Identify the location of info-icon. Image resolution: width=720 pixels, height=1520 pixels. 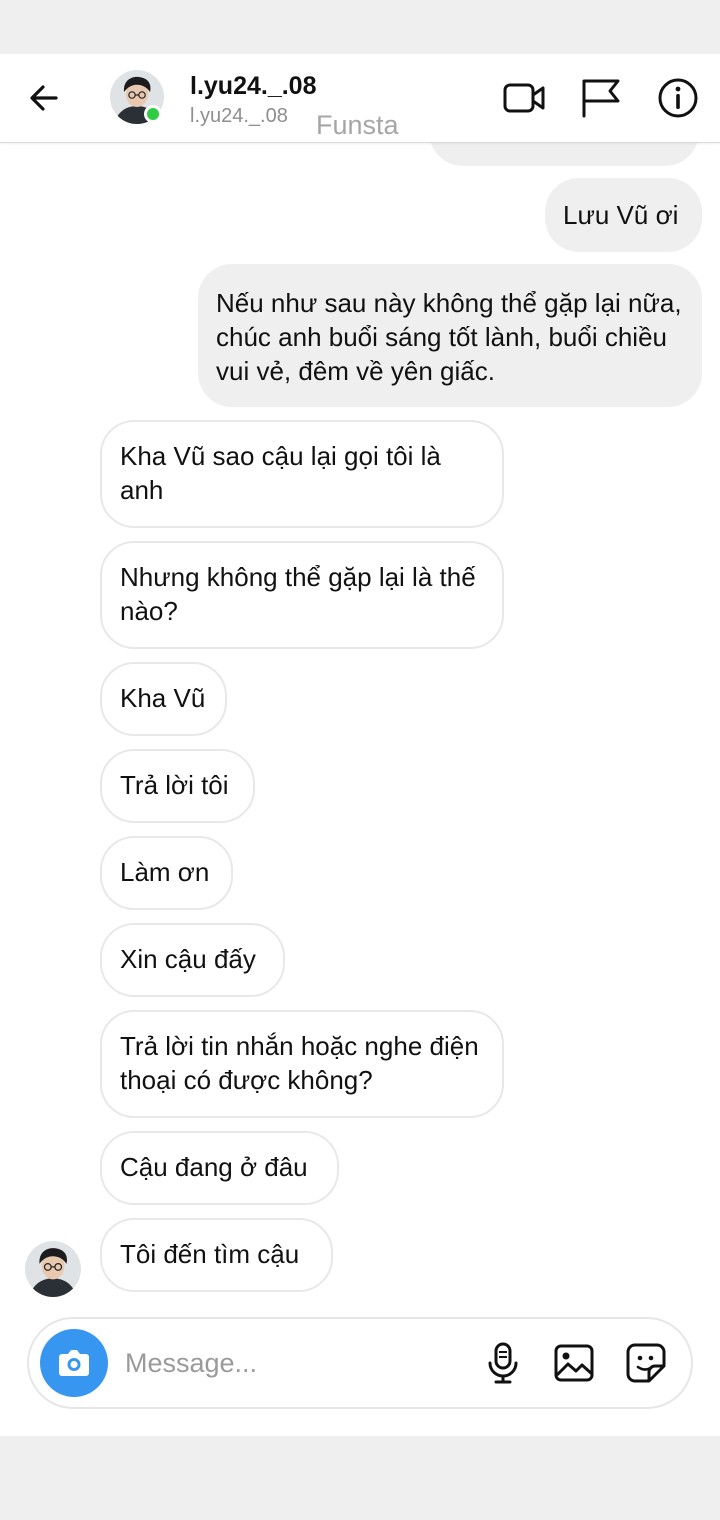
(678, 98).